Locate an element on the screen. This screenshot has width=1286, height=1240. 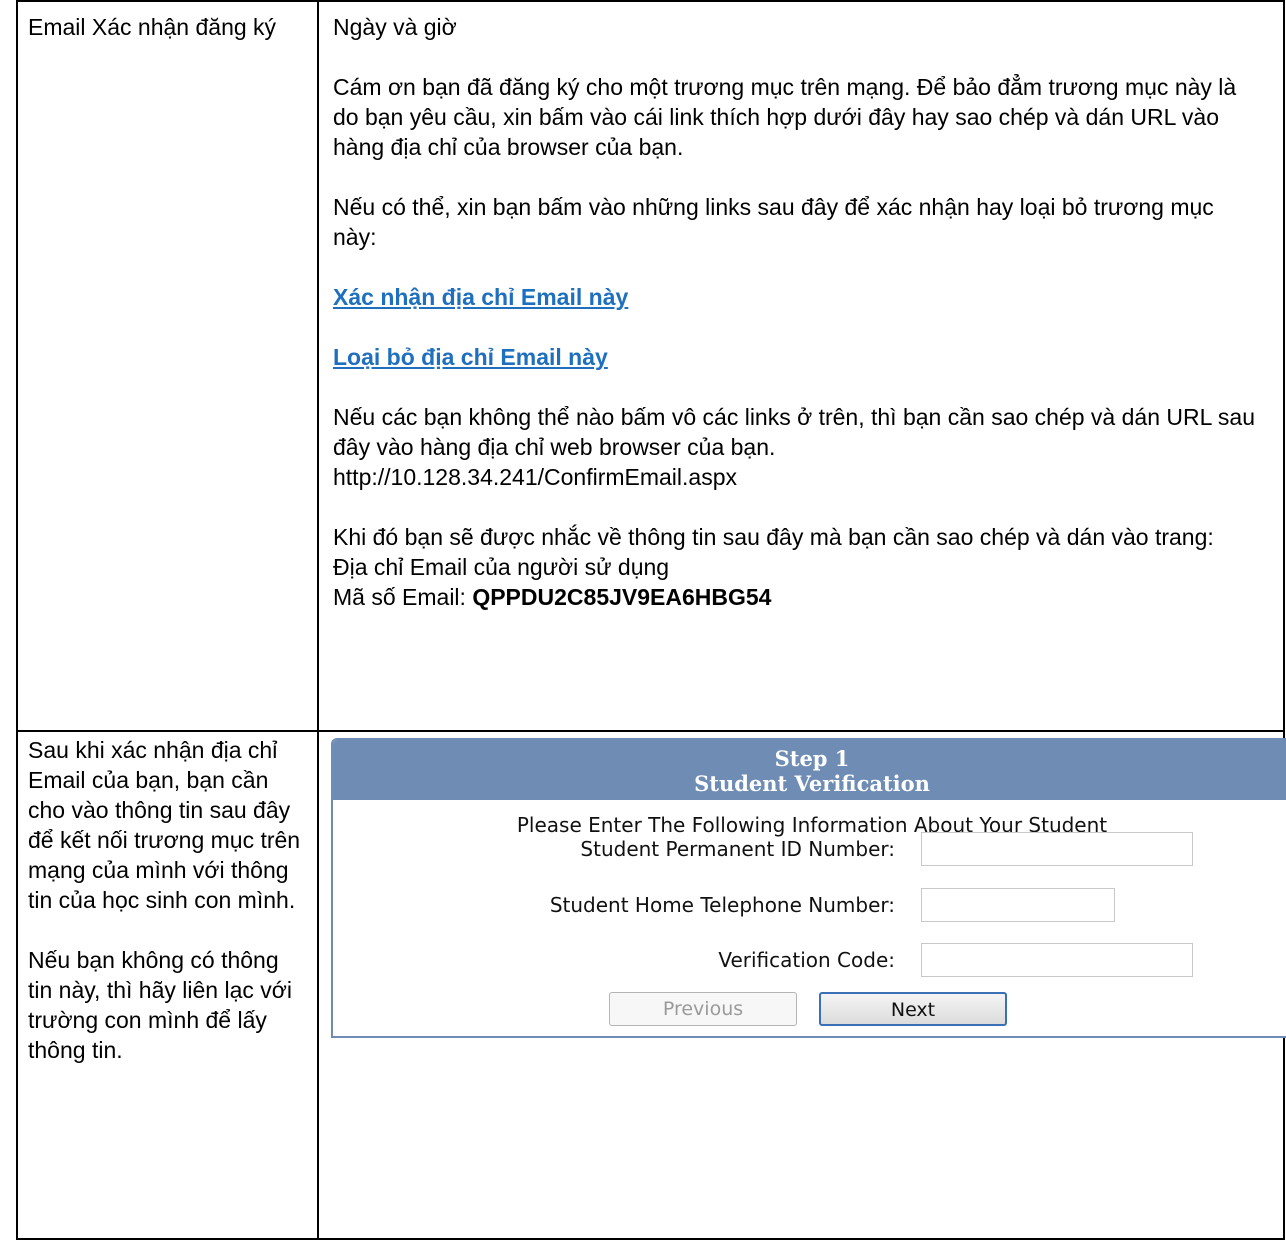
step-label: Step 1 is located at coordinates (812, 758).